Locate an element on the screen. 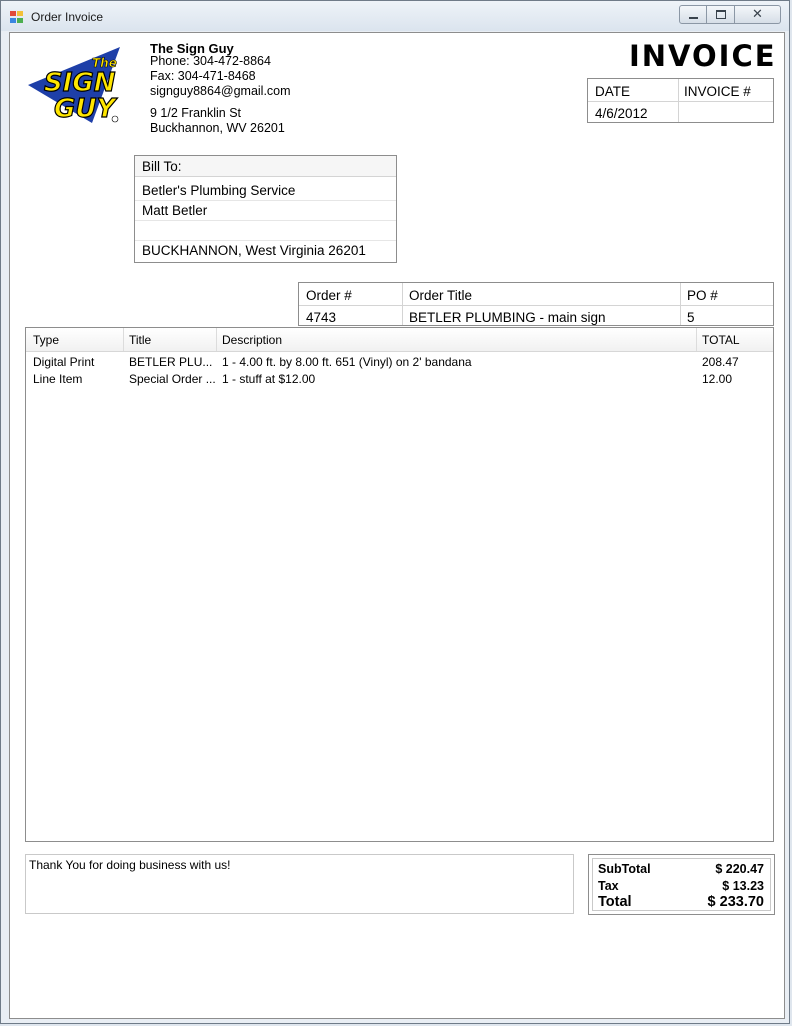 Image resolution: width=792 pixels, height=1026 pixels. row-description: 1 - stuff at $12.00 is located at coordinates (269, 379).